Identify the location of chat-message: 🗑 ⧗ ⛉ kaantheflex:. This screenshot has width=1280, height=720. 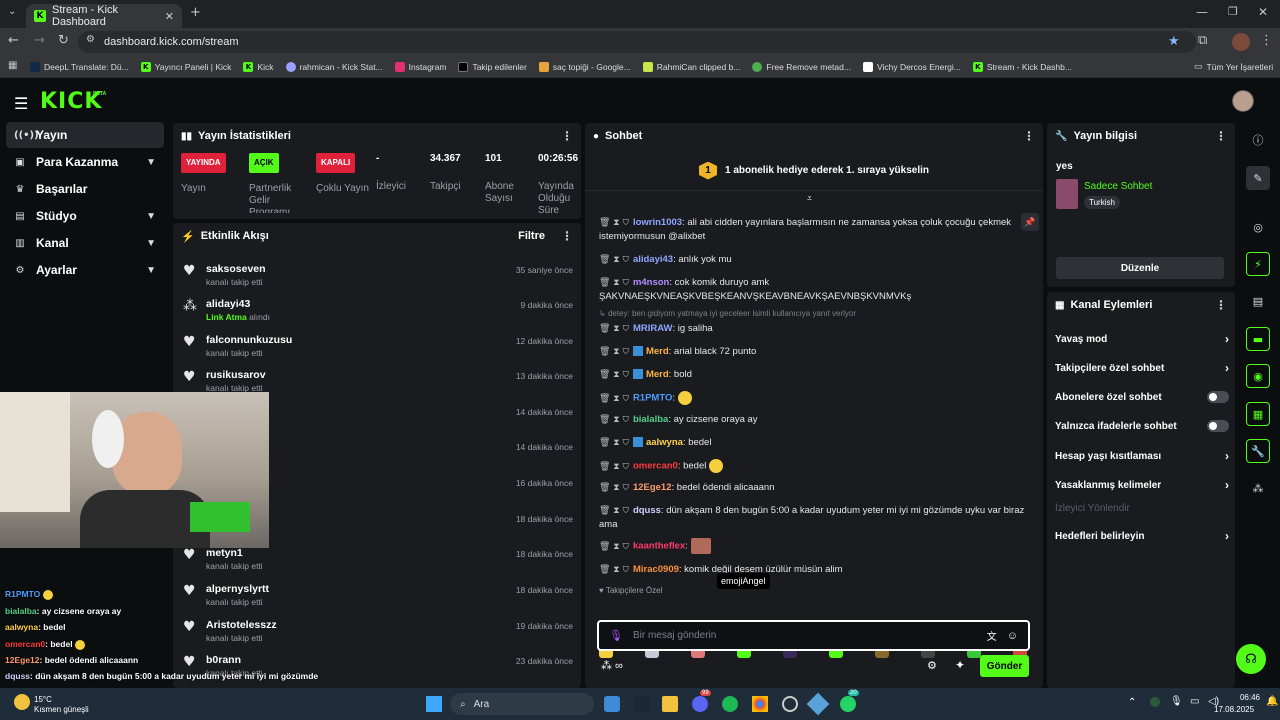
(819, 546).